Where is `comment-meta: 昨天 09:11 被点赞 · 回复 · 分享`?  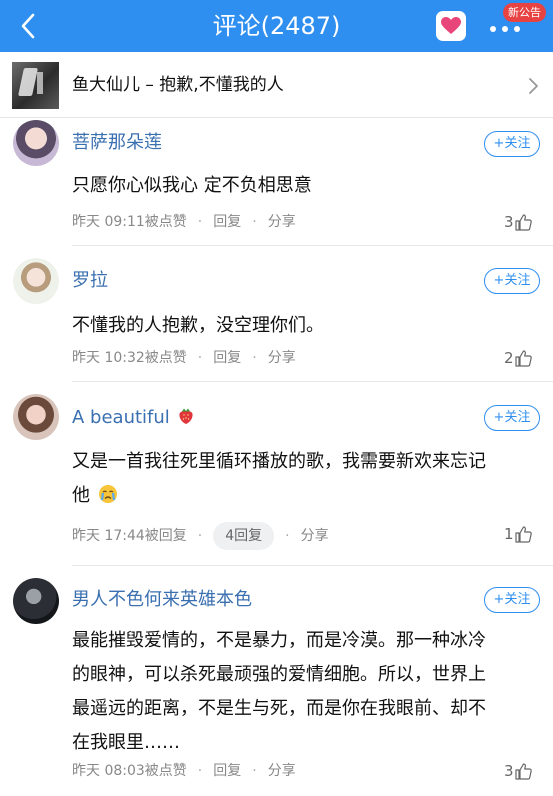
comment-meta: 昨天 09:11 被点赞 · 回复 · 分享 is located at coordinates (184, 222).